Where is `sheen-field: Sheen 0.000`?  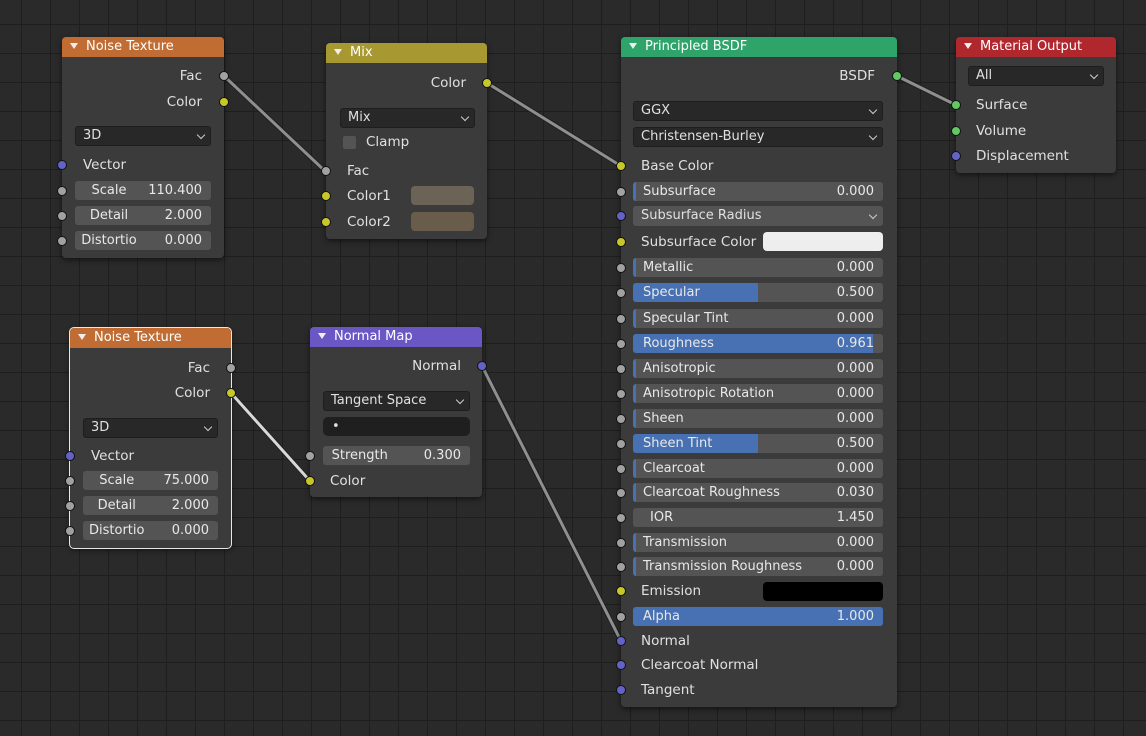 sheen-field: Sheen 0.000 is located at coordinates (758, 418).